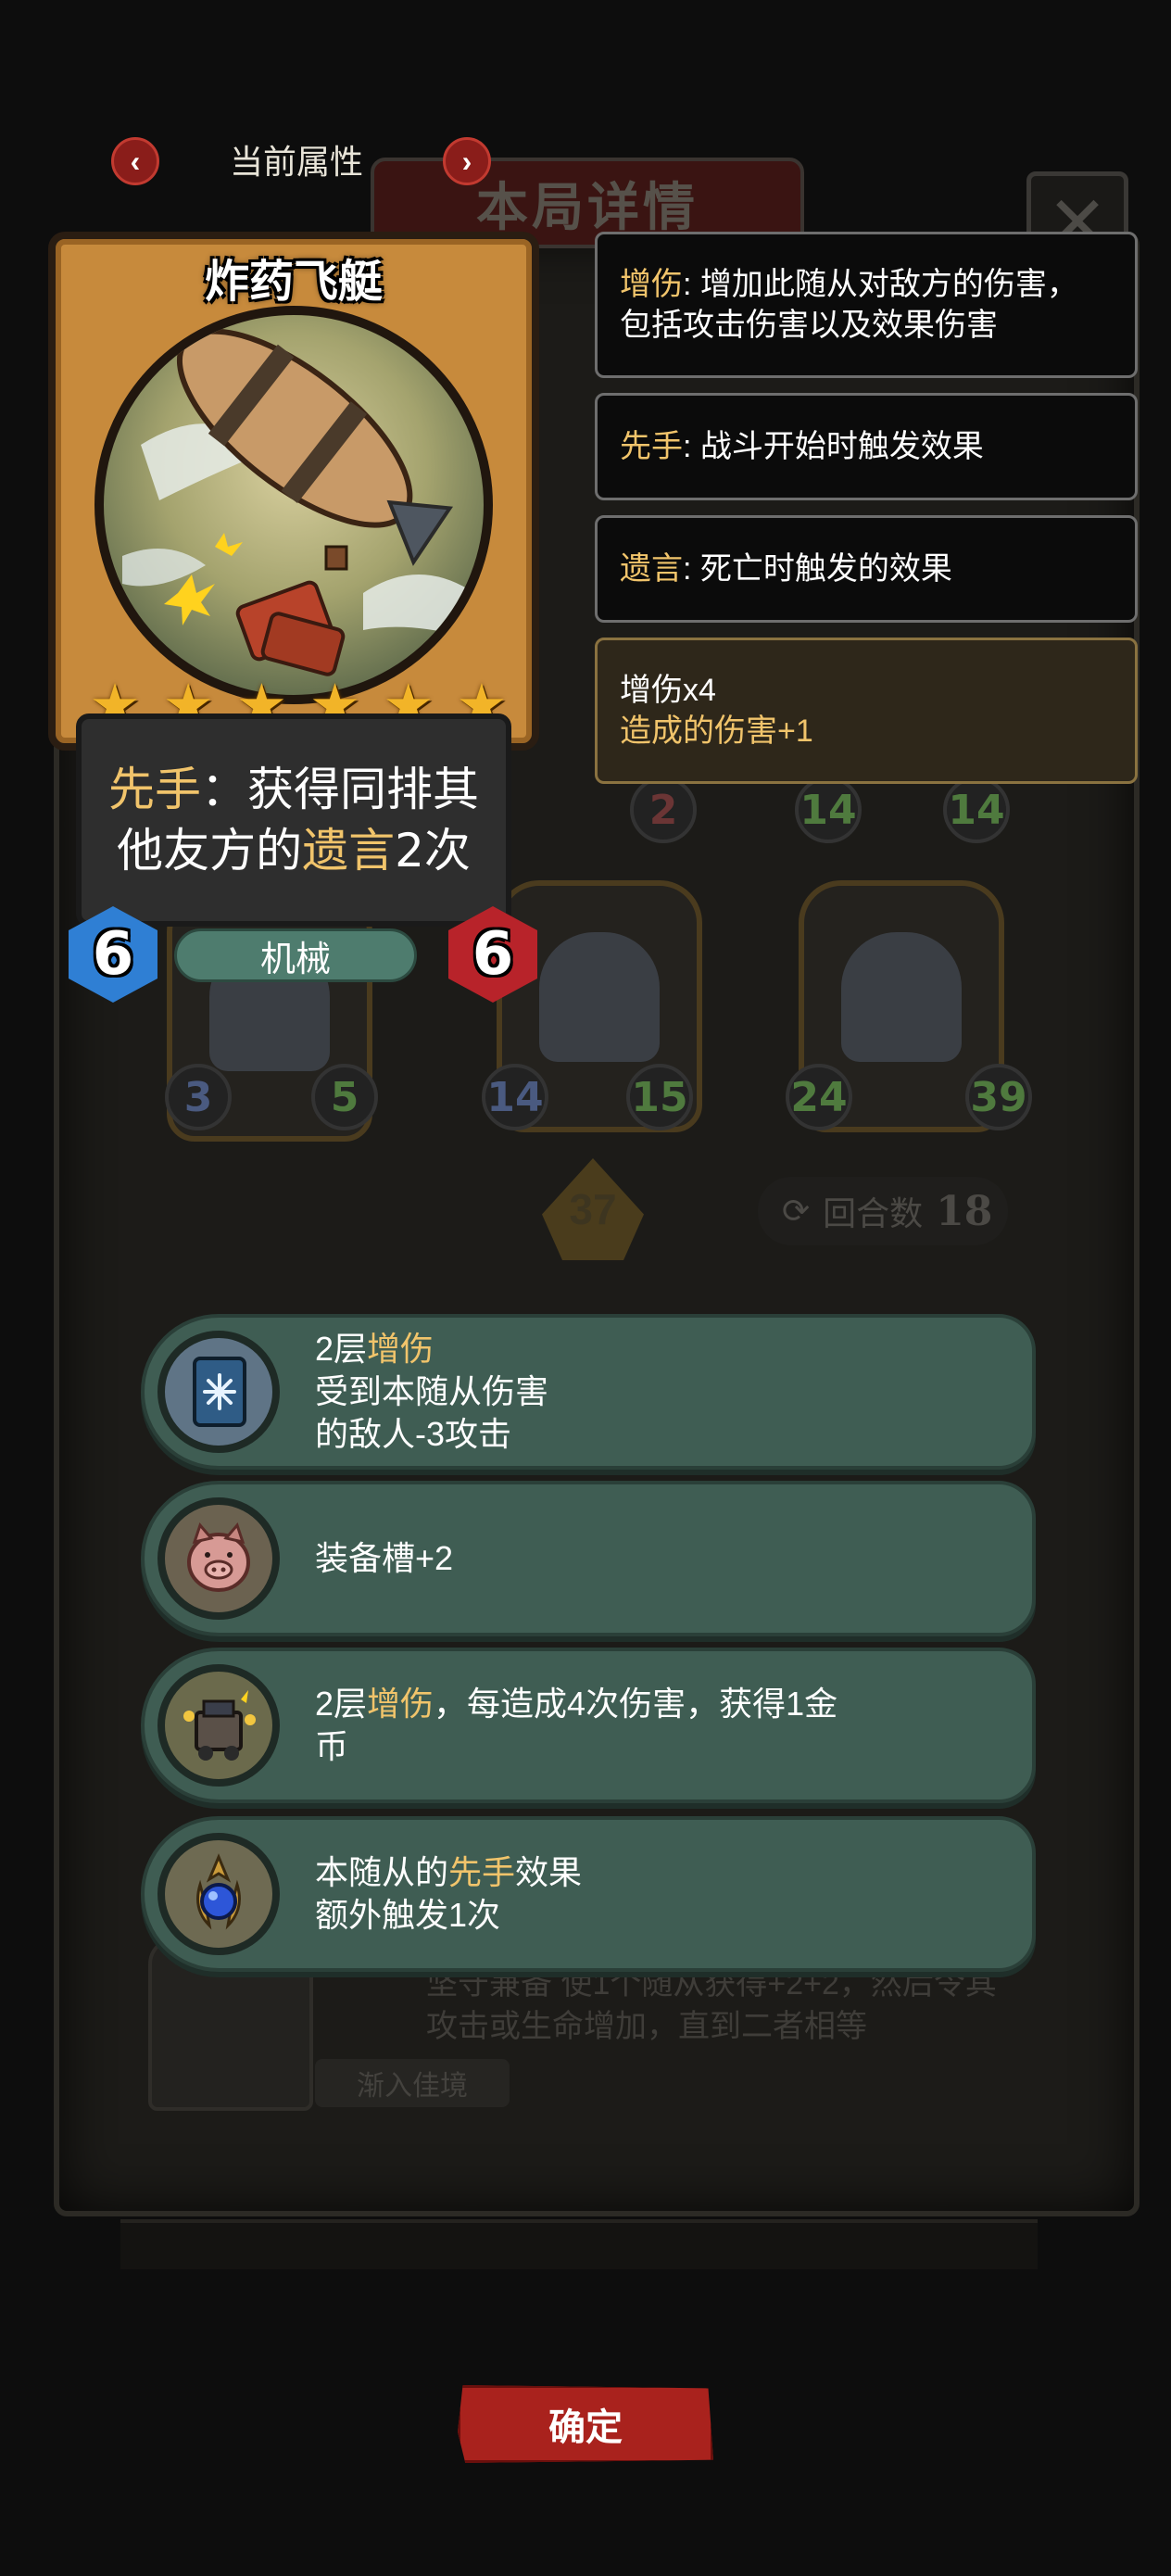 Image resolution: width=1171 pixels, height=2576 pixels. I want to click on desc-line: 攻击或生命增加，直到二者相等, so click(646, 2026).